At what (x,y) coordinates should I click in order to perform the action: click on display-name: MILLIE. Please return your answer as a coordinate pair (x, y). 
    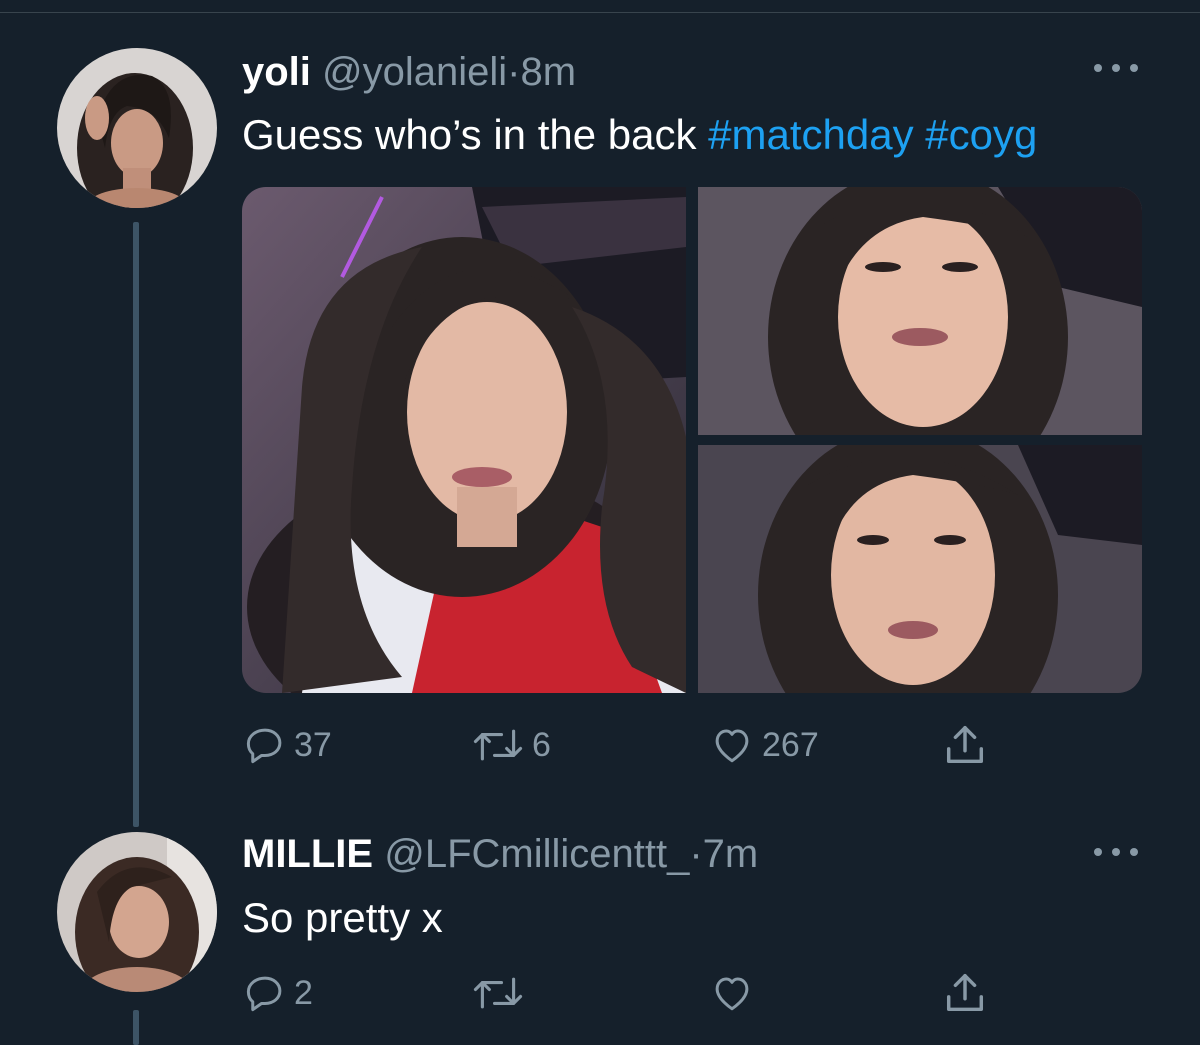
    Looking at the image, I should click on (307, 854).